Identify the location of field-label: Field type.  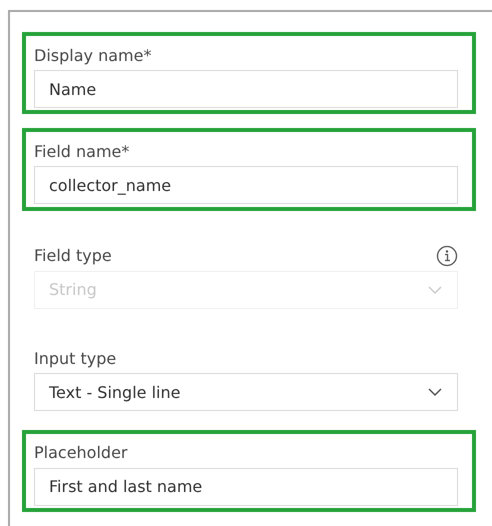
(73, 256).